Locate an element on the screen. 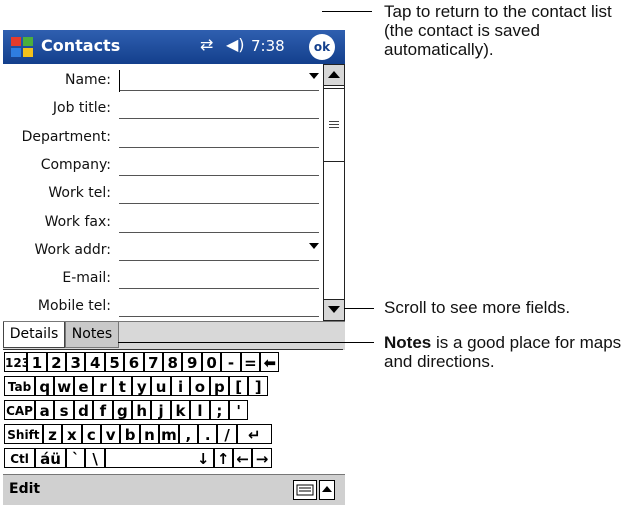 The height and width of the screenshot is (510, 641). key: [ is located at coordinates (239, 386).